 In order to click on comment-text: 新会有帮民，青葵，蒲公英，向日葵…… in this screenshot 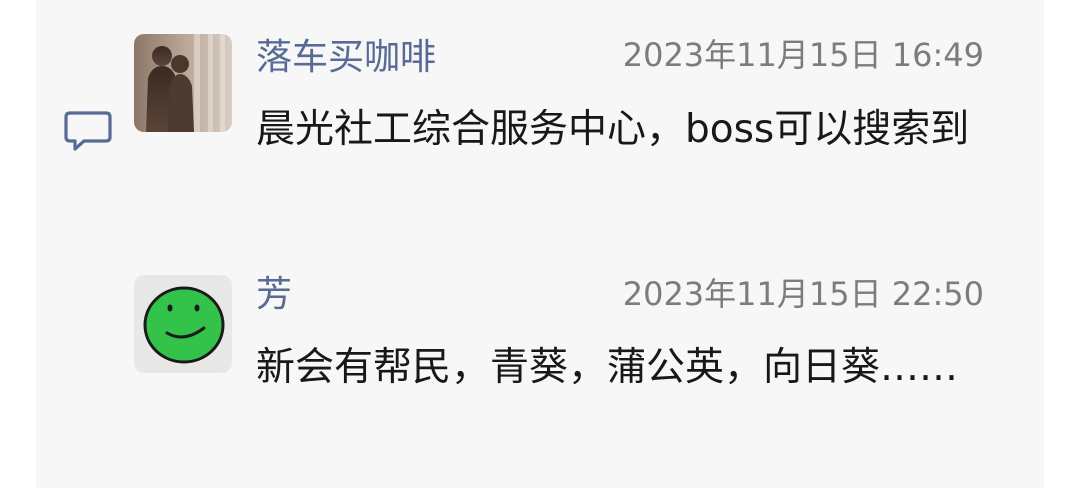, I will do `click(607, 367)`.